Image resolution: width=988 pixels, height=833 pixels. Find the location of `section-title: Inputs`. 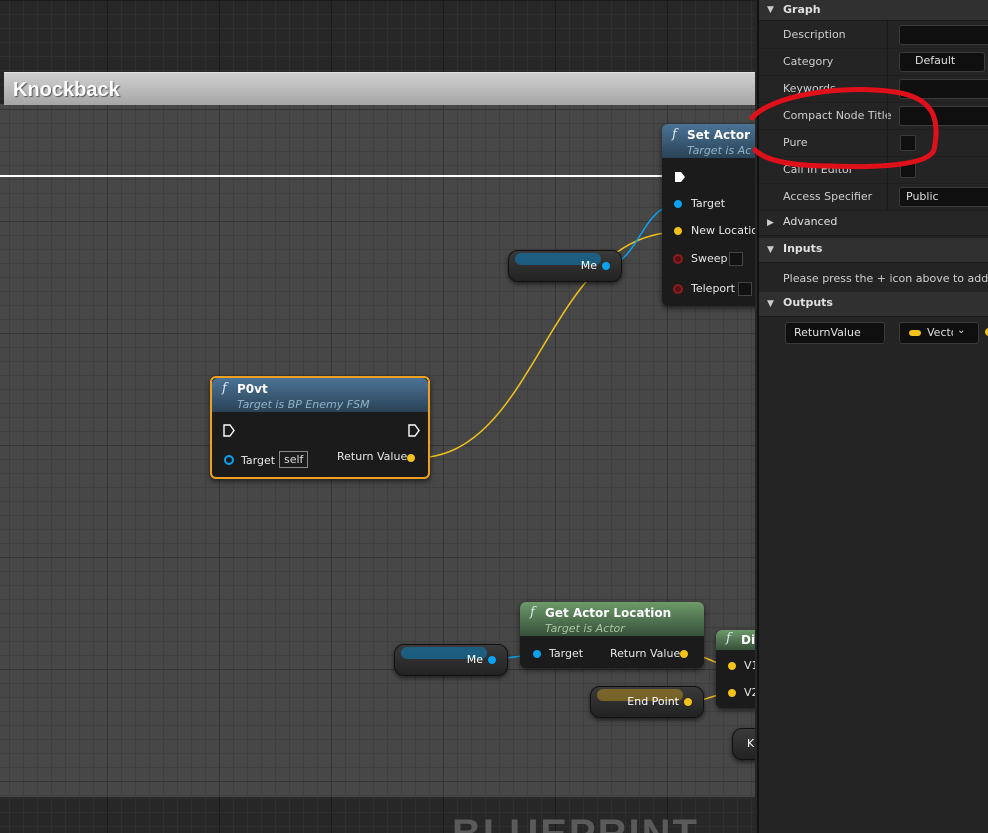

section-title: Inputs is located at coordinates (803, 248).